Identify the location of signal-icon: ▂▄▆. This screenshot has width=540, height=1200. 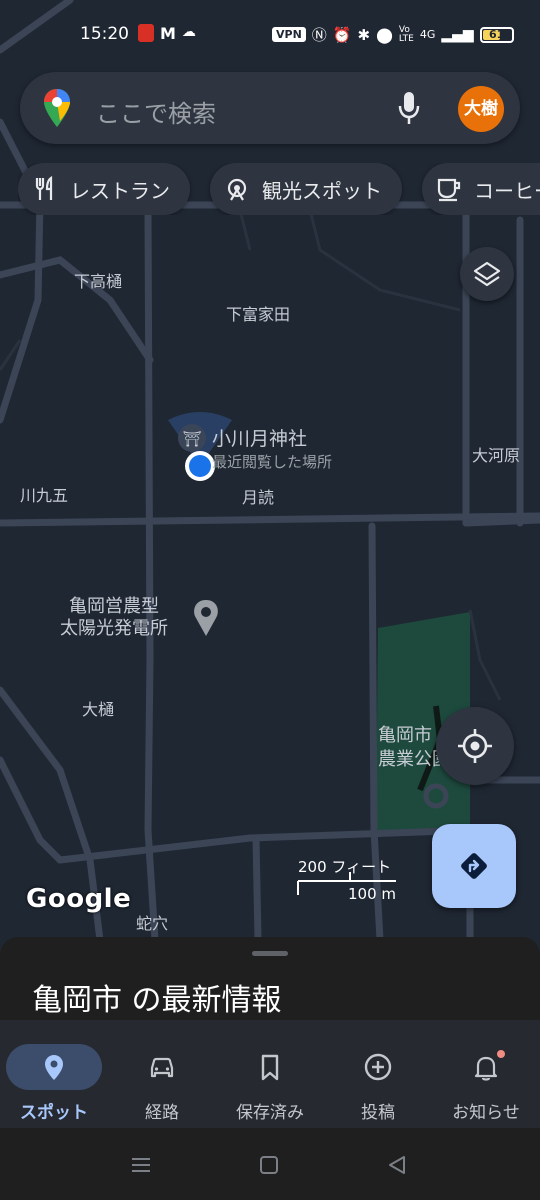
(457, 34).